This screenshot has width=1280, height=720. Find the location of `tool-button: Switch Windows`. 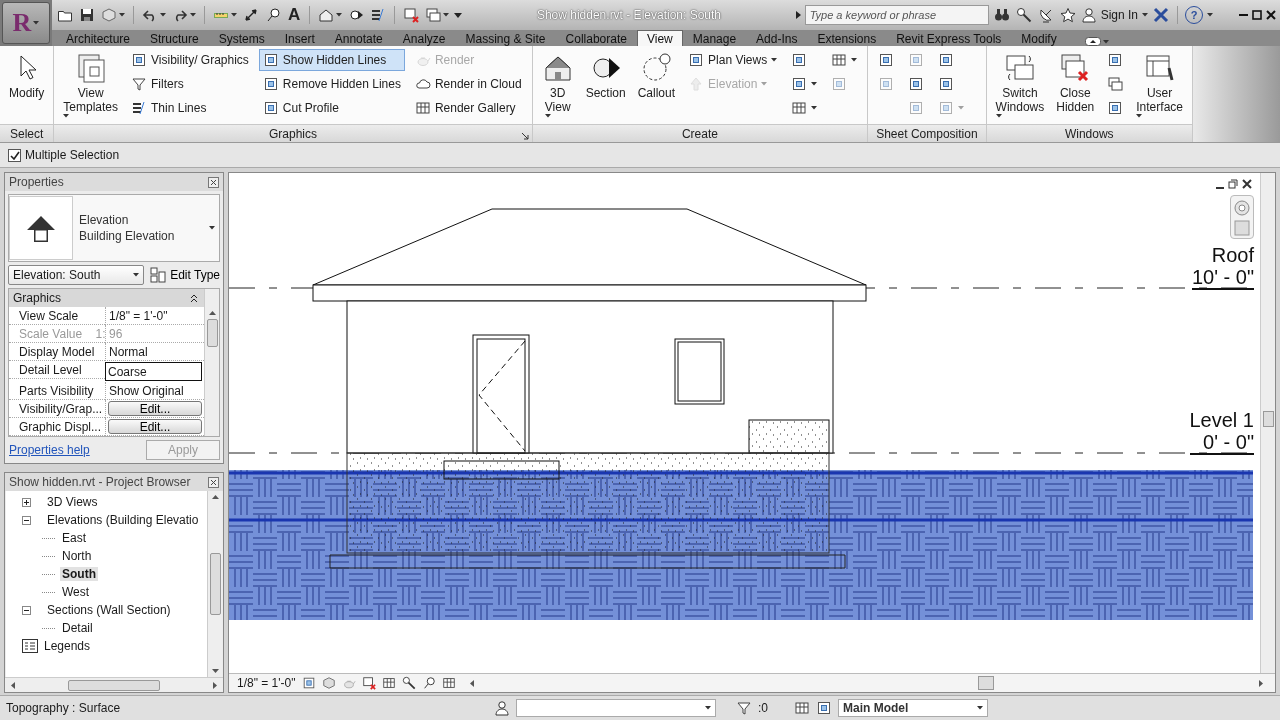

tool-button: Switch Windows is located at coordinates (1020, 85).